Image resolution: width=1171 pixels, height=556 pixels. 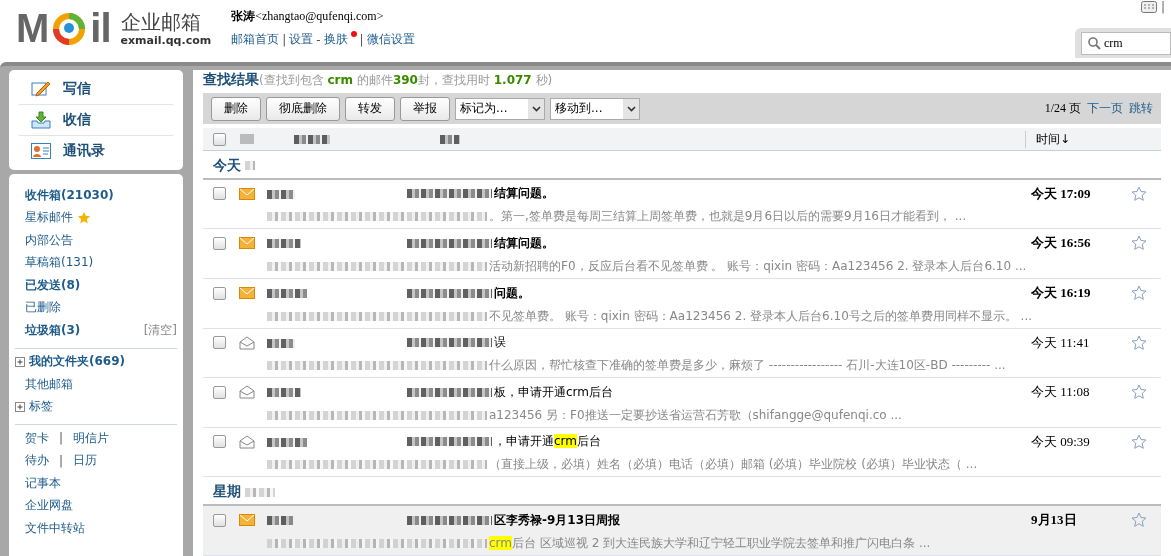 I want to click on keyboard-icon, so click(x=1148, y=7).